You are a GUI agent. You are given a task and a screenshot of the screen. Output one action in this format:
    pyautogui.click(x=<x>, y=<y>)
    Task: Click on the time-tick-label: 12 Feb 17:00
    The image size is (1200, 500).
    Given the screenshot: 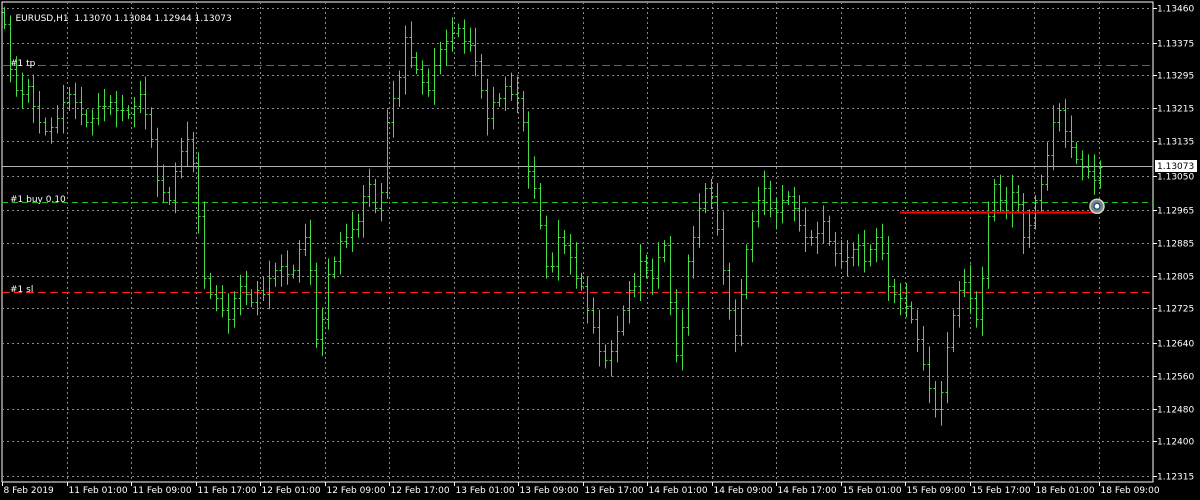 What is the action you would take?
    pyautogui.click(x=420, y=491)
    